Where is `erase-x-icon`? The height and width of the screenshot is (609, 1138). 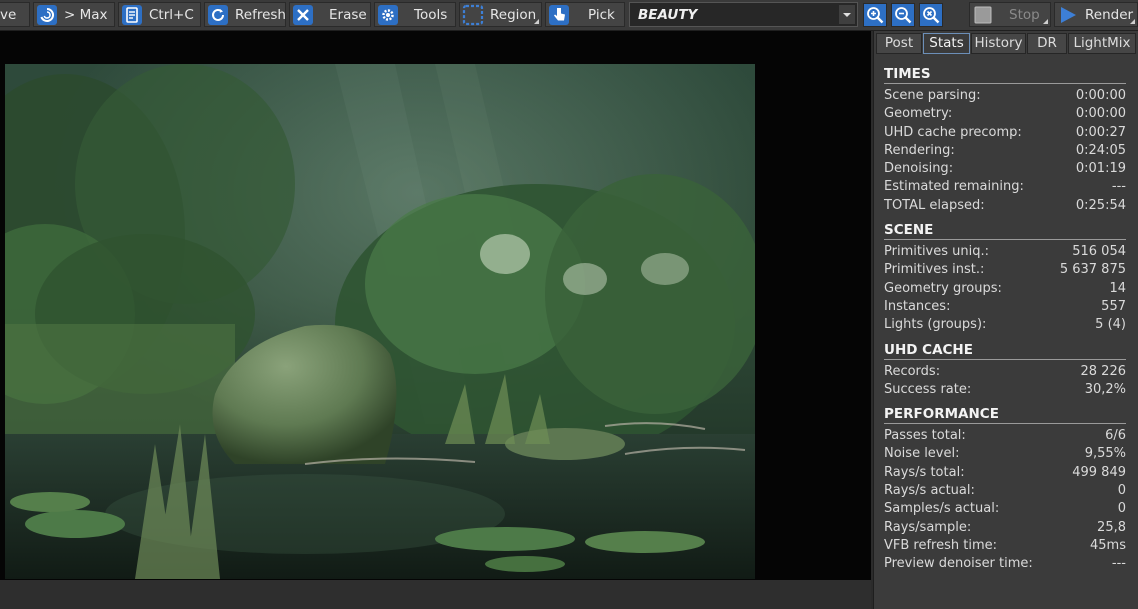
erase-x-icon is located at coordinates (303, 14).